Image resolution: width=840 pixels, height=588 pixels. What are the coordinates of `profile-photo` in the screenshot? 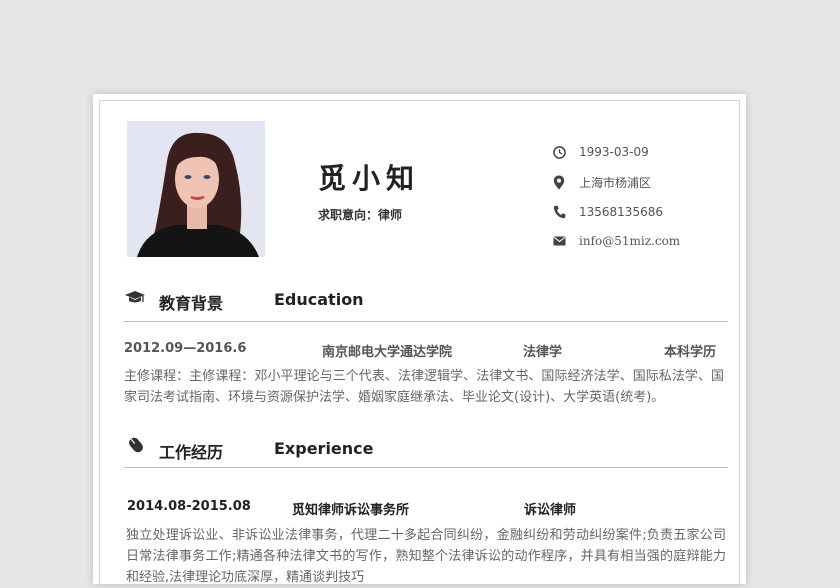 It's located at (196, 189).